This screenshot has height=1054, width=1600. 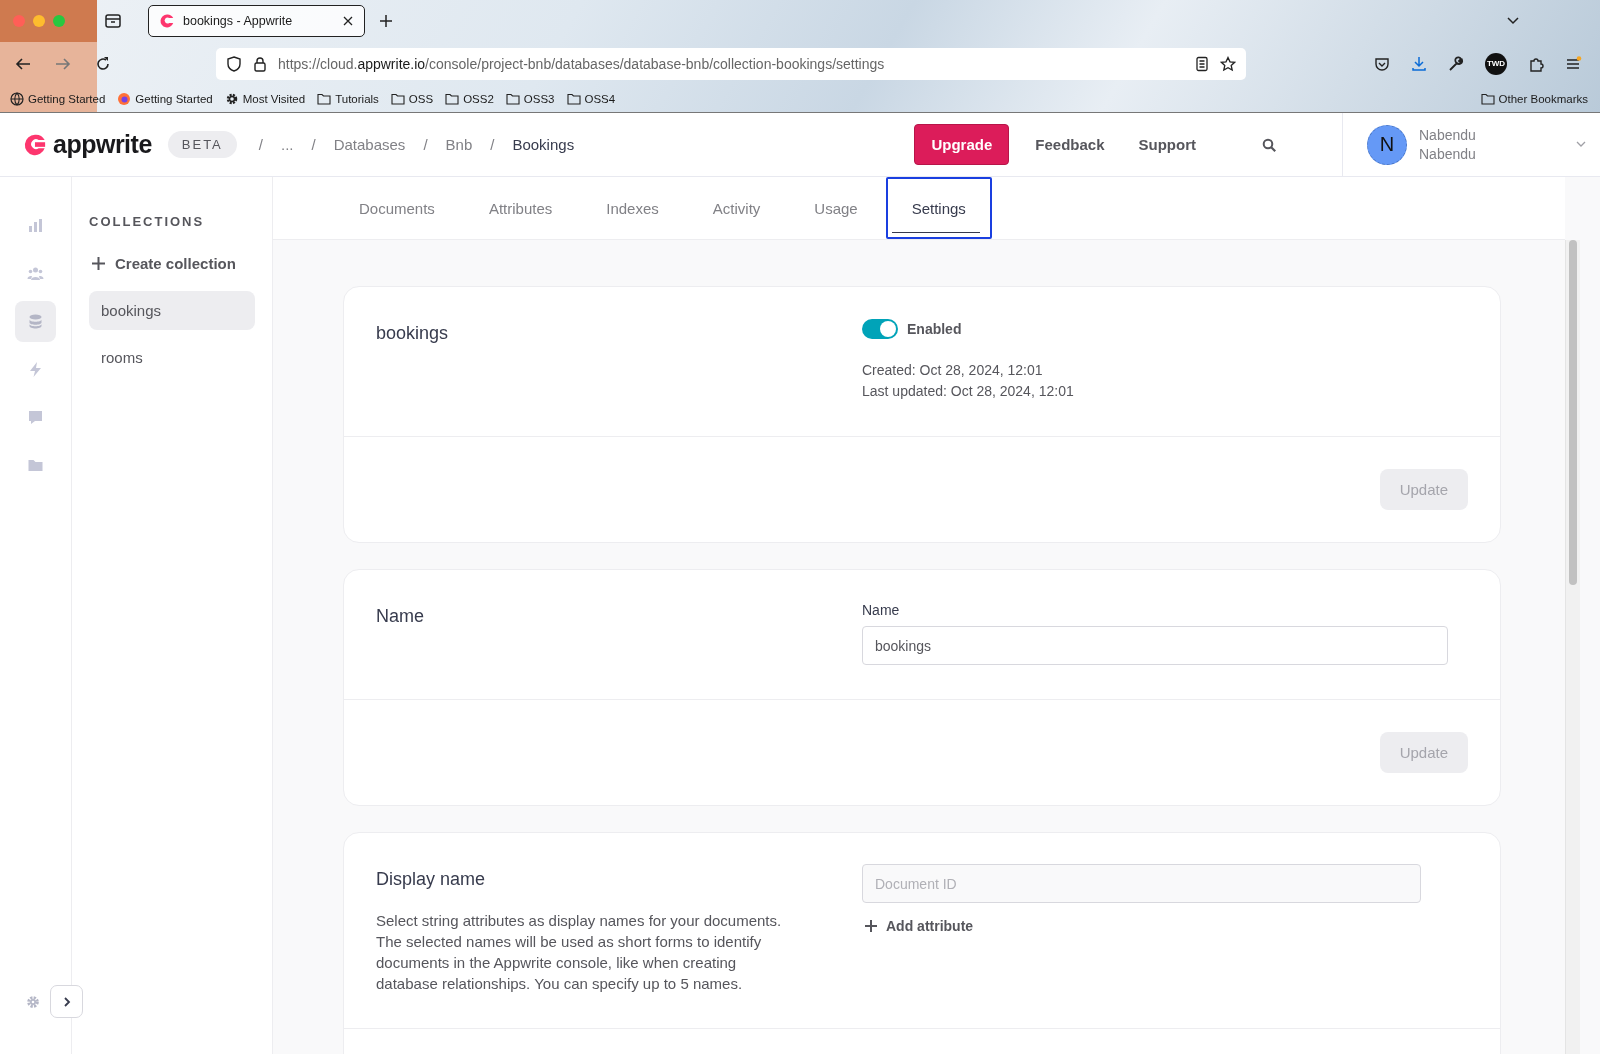 What do you see at coordinates (413, 333) in the screenshot?
I see `card-title: bookings` at bounding box center [413, 333].